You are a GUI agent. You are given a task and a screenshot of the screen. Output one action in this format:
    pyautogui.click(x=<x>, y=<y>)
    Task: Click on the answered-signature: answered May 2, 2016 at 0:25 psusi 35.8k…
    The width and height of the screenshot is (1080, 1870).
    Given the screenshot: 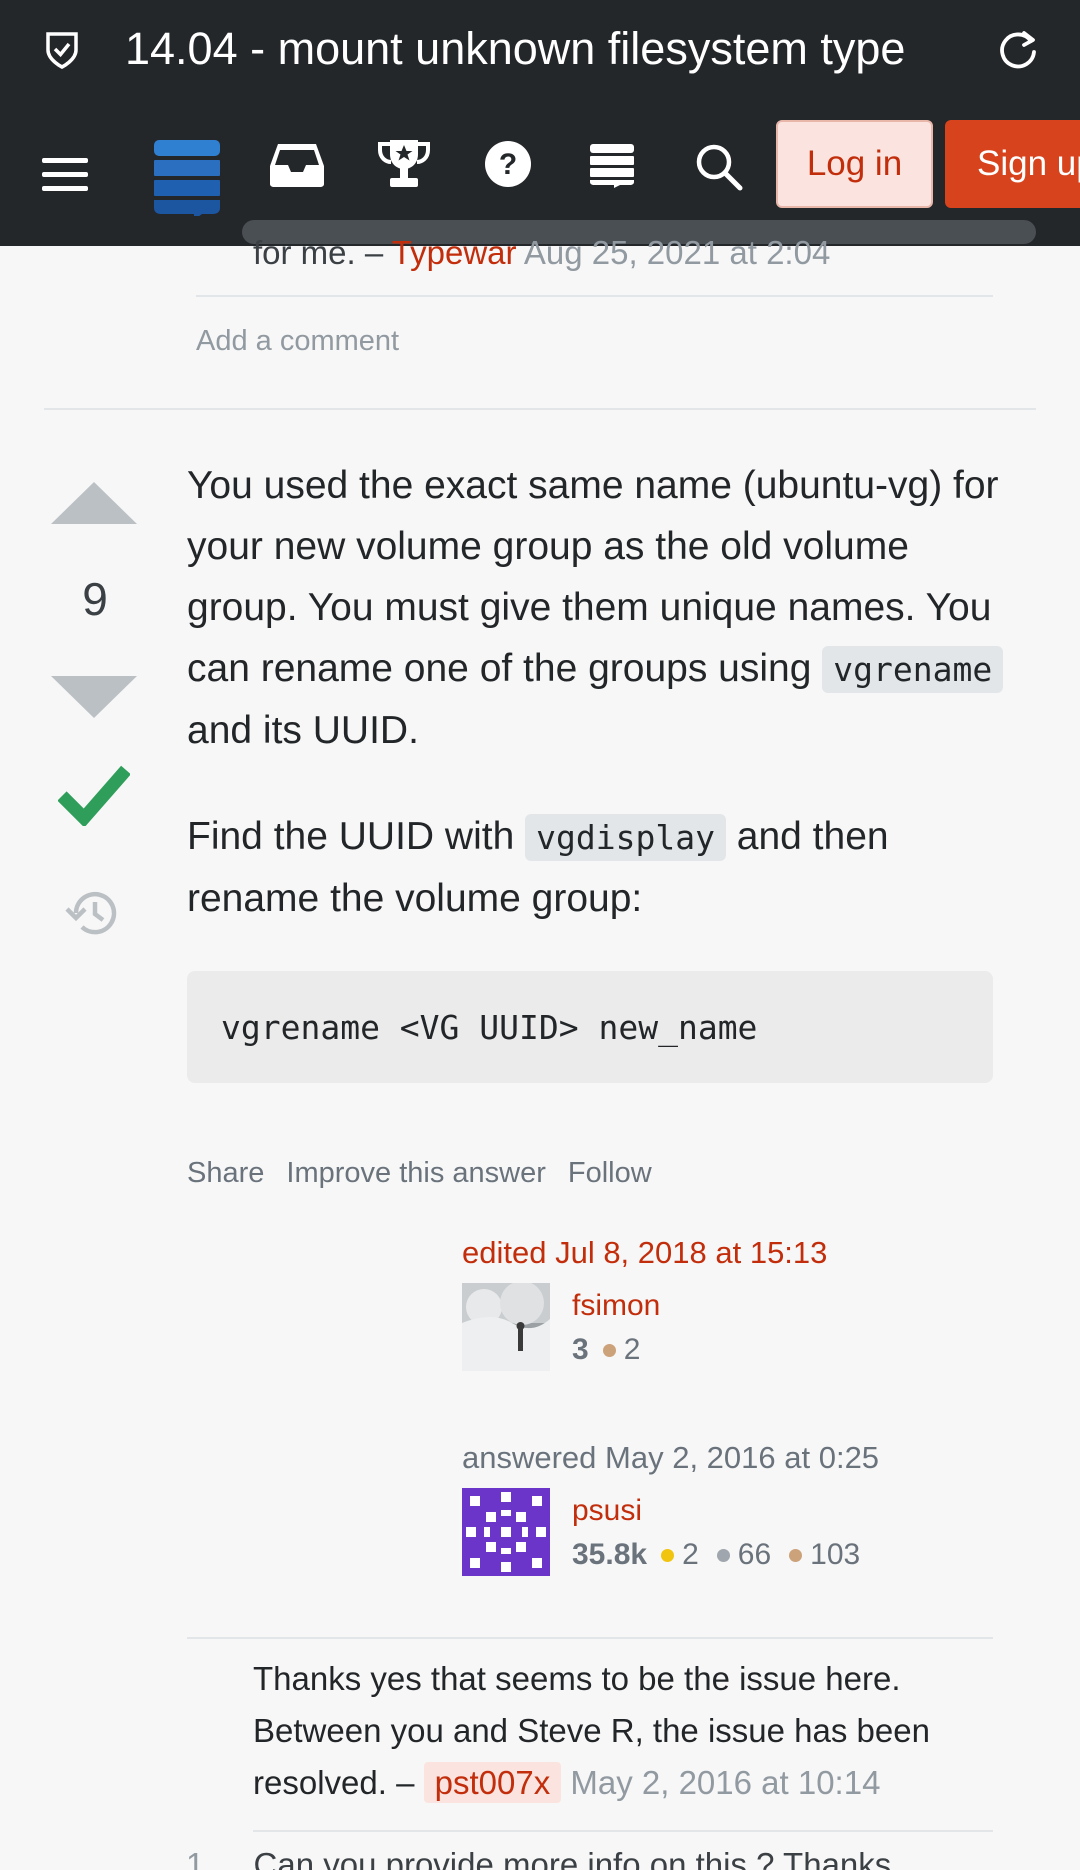 What is the action you would take?
    pyautogui.click(x=742, y=1509)
    